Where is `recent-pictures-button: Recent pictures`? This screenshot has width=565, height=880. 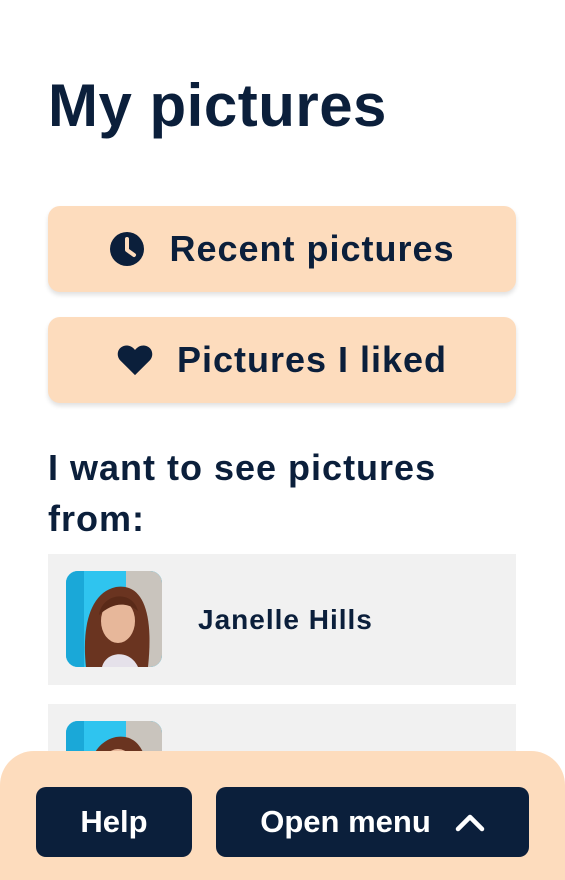 recent-pictures-button: Recent pictures is located at coordinates (282, 249).